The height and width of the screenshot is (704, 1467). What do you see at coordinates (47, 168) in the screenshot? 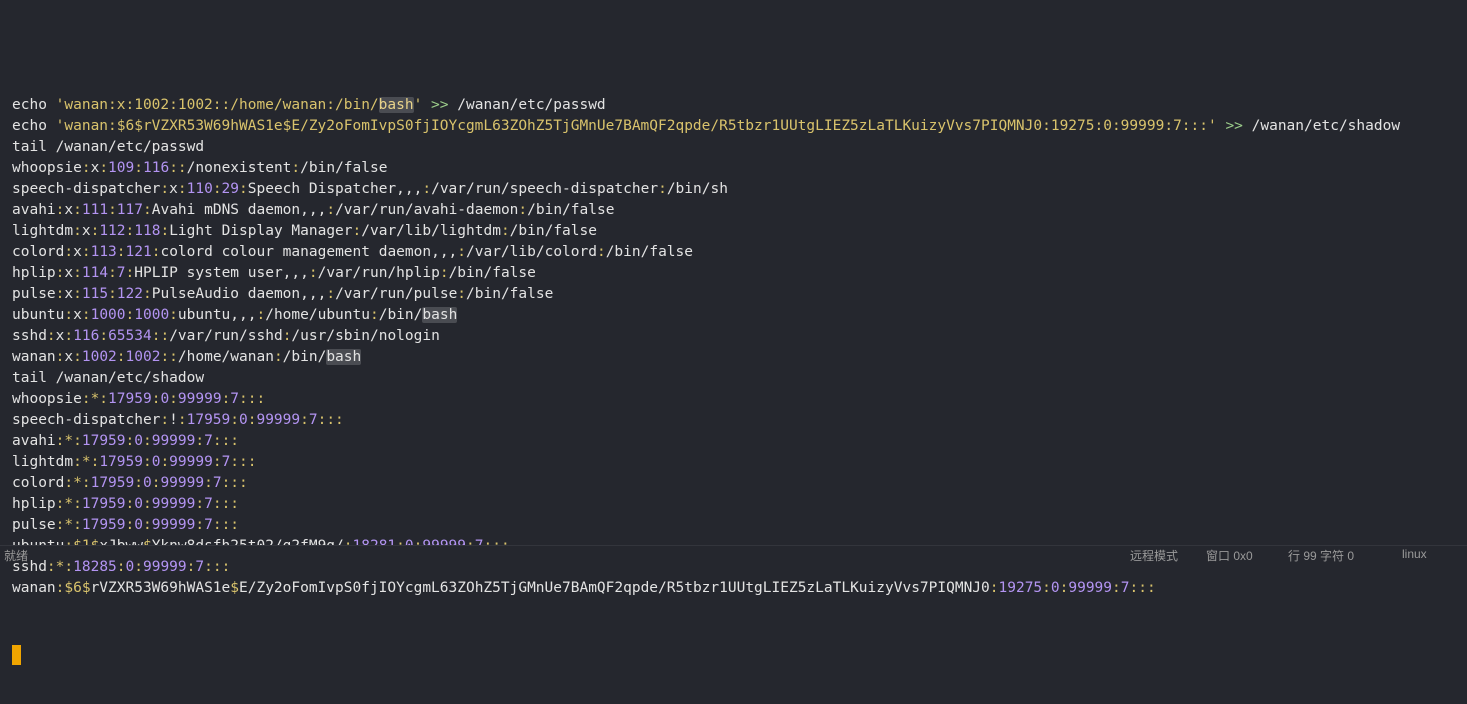
I see `terminal-text-segment: whoopsie` at bounding box center [47, 168].